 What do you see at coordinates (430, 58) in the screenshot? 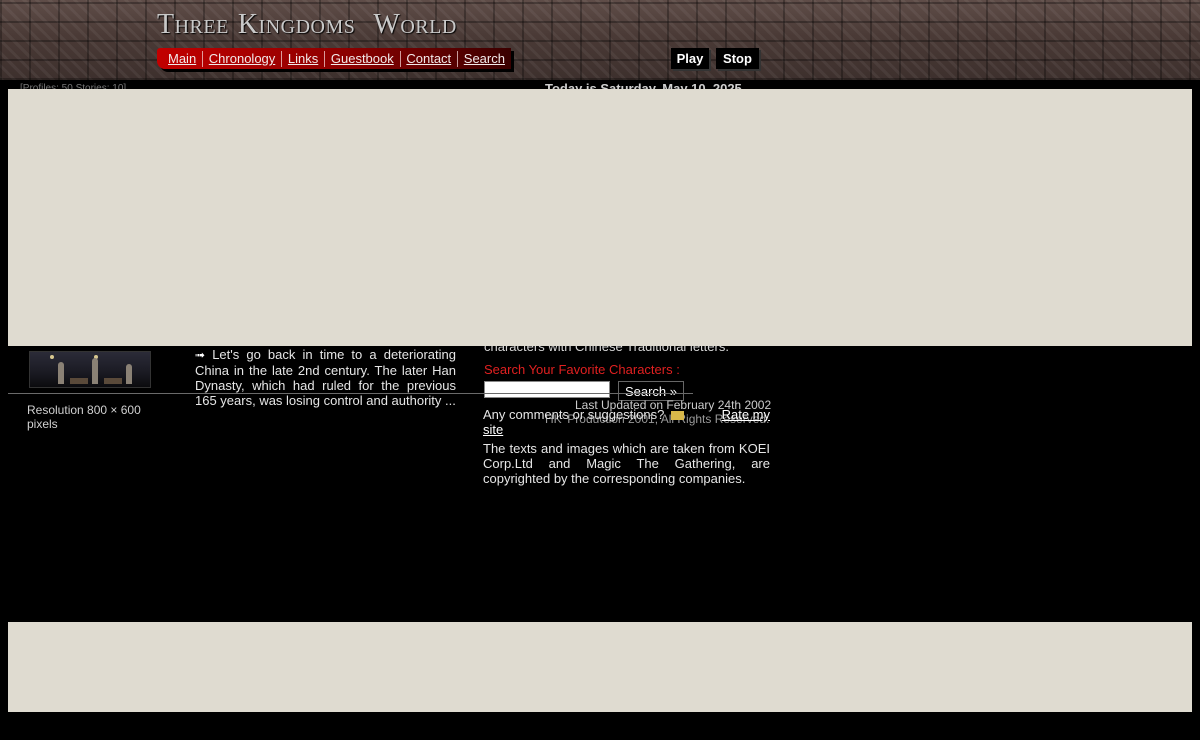
I see `nav-link-contact: Contact` at bounding box center [430, 58].